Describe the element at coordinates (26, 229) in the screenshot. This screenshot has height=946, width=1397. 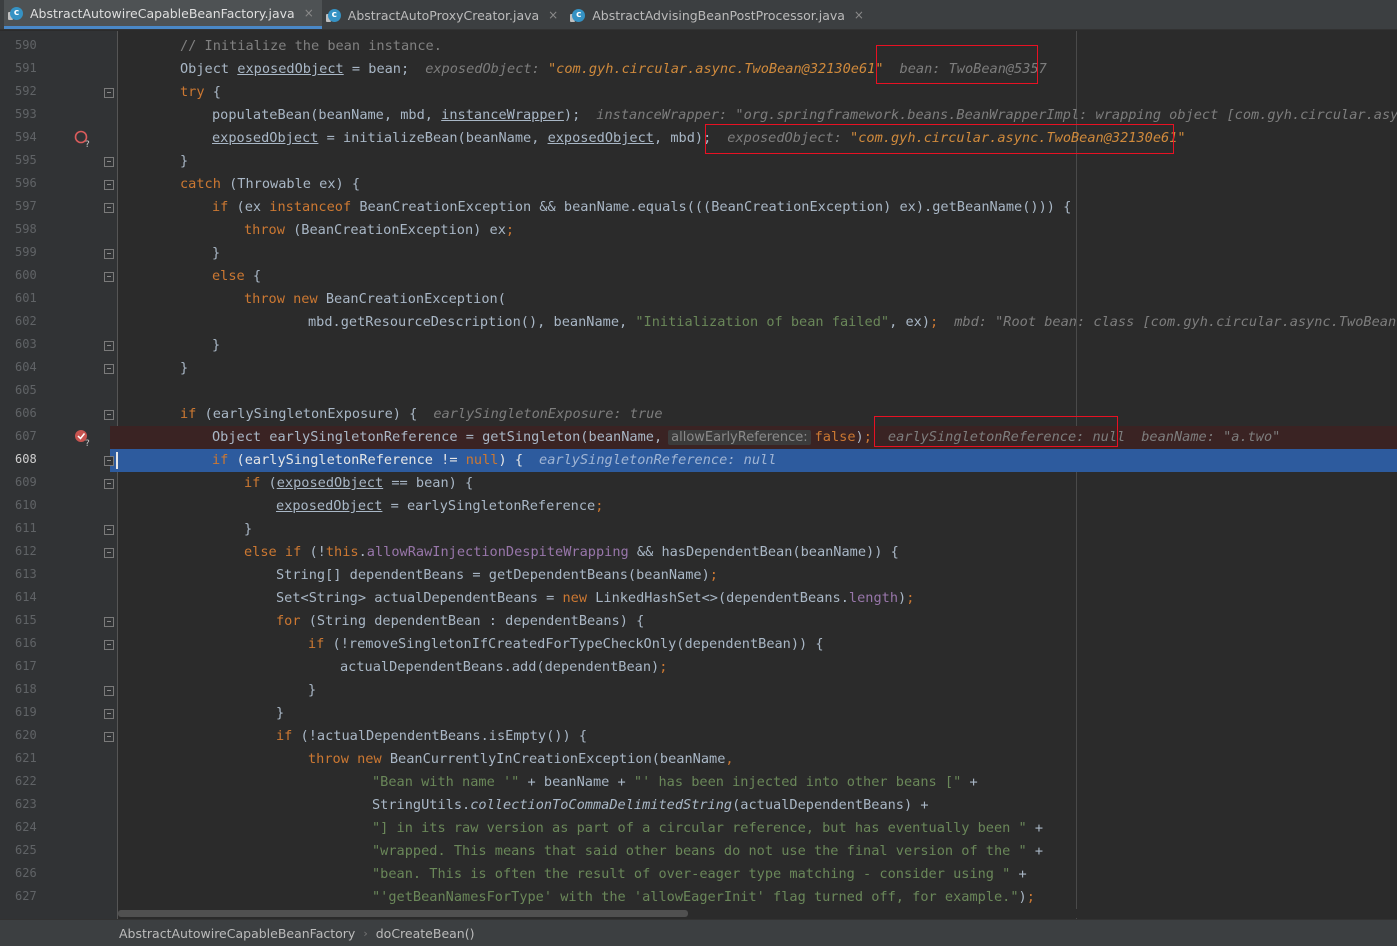
I see `line-number: 598` at that location.